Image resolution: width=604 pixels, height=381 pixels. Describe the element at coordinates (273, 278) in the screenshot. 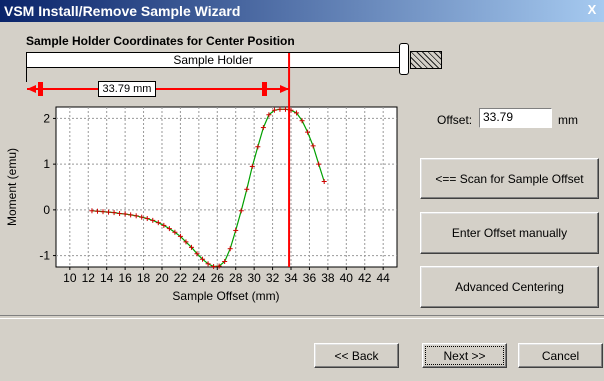

I see `x-tick-label: 32` at that location.